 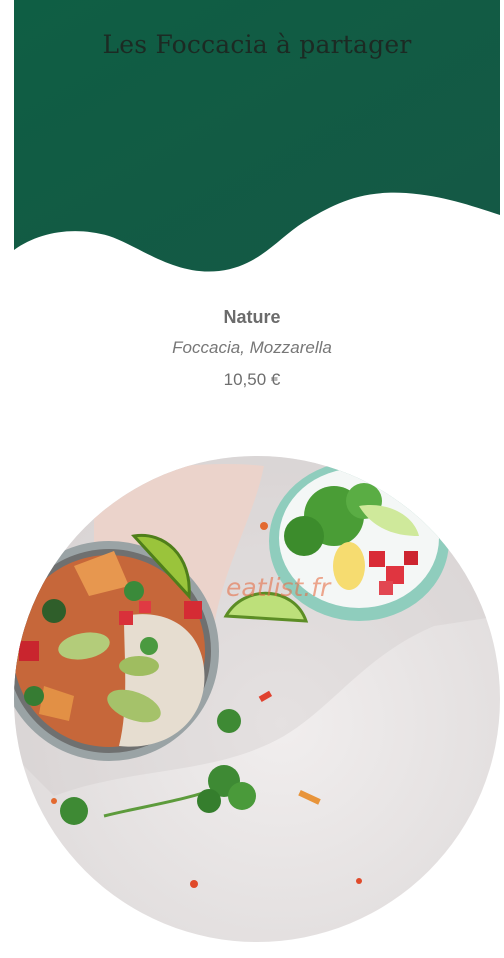 I want to click on menu-item: Nature Foccacia, Mozzarella 10,50 €, so click(x=252, y=348).